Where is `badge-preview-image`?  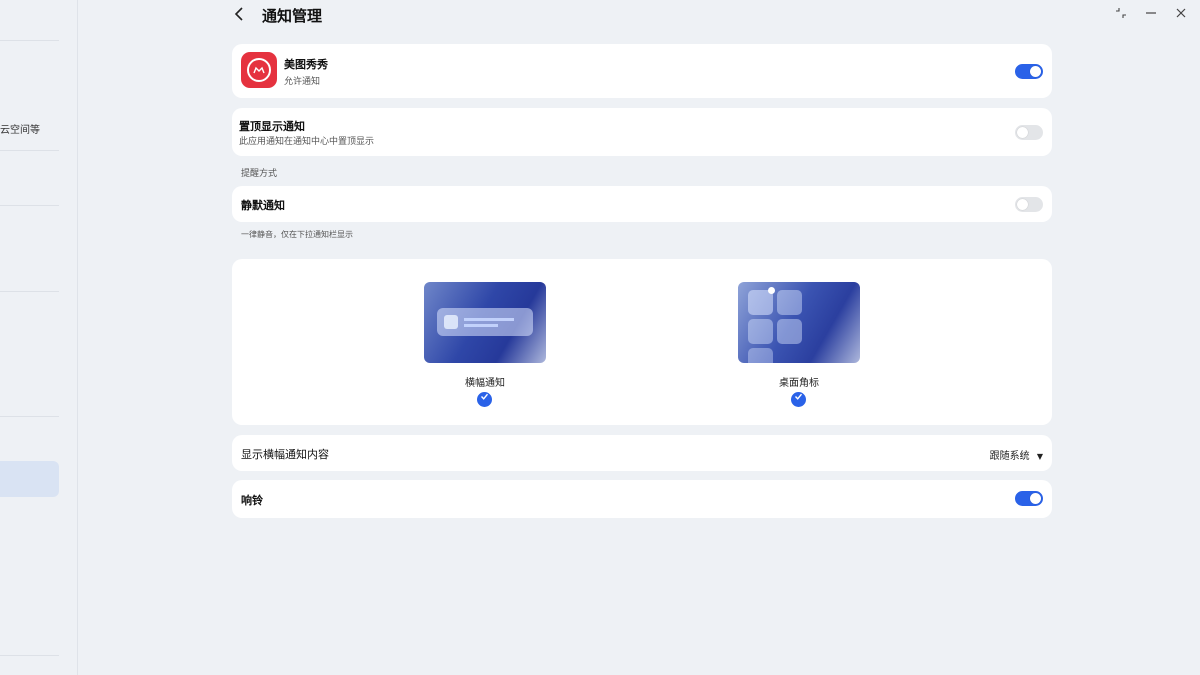
badge-preview-image is located at coordinates (799, 322).